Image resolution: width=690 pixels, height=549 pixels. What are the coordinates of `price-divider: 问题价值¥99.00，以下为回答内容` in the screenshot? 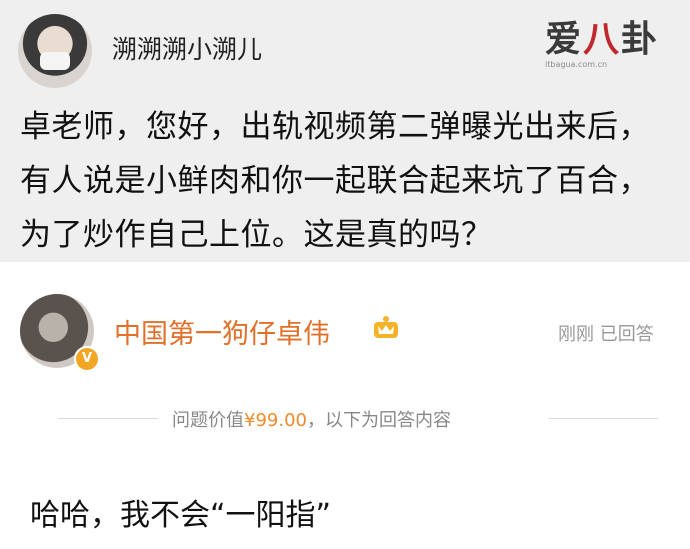 It's located at (345, 418).